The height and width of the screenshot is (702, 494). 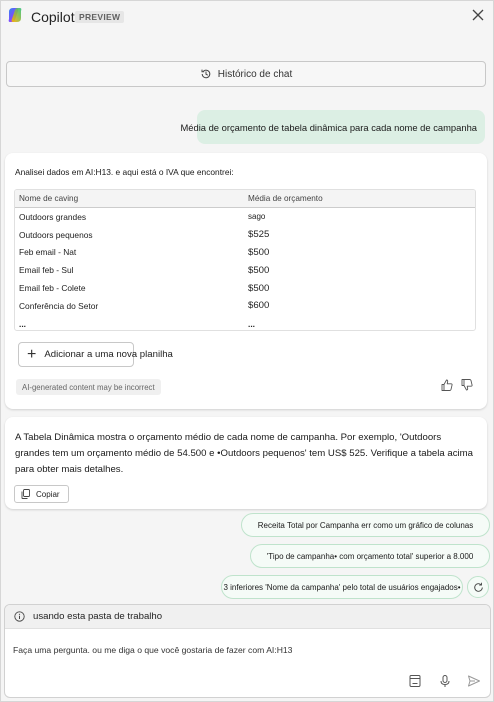 I want to click on table-cell: $525, so click(x=259, y=235).